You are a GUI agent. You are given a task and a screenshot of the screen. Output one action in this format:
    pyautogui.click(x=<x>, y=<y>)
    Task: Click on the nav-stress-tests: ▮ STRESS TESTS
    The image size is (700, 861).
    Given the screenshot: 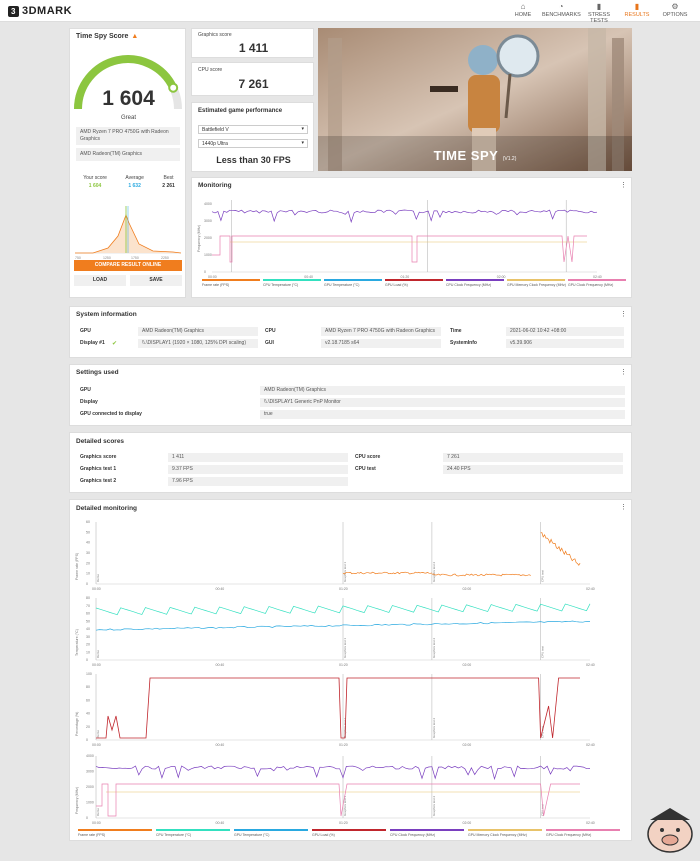 What is the action you would take?
    pyautogui.click(x=599, y=13)
    